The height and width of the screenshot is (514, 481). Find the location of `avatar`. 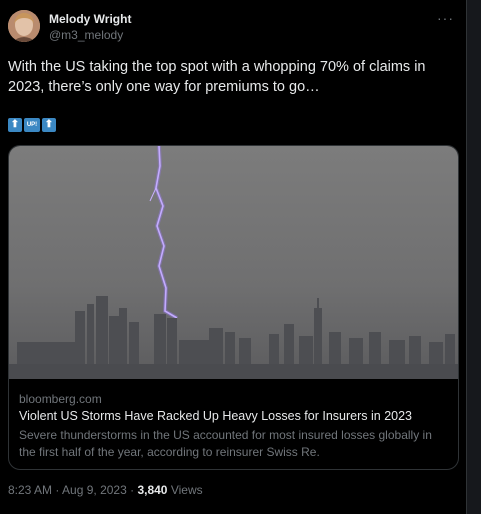

avatar is located at coordinates (24, 26).